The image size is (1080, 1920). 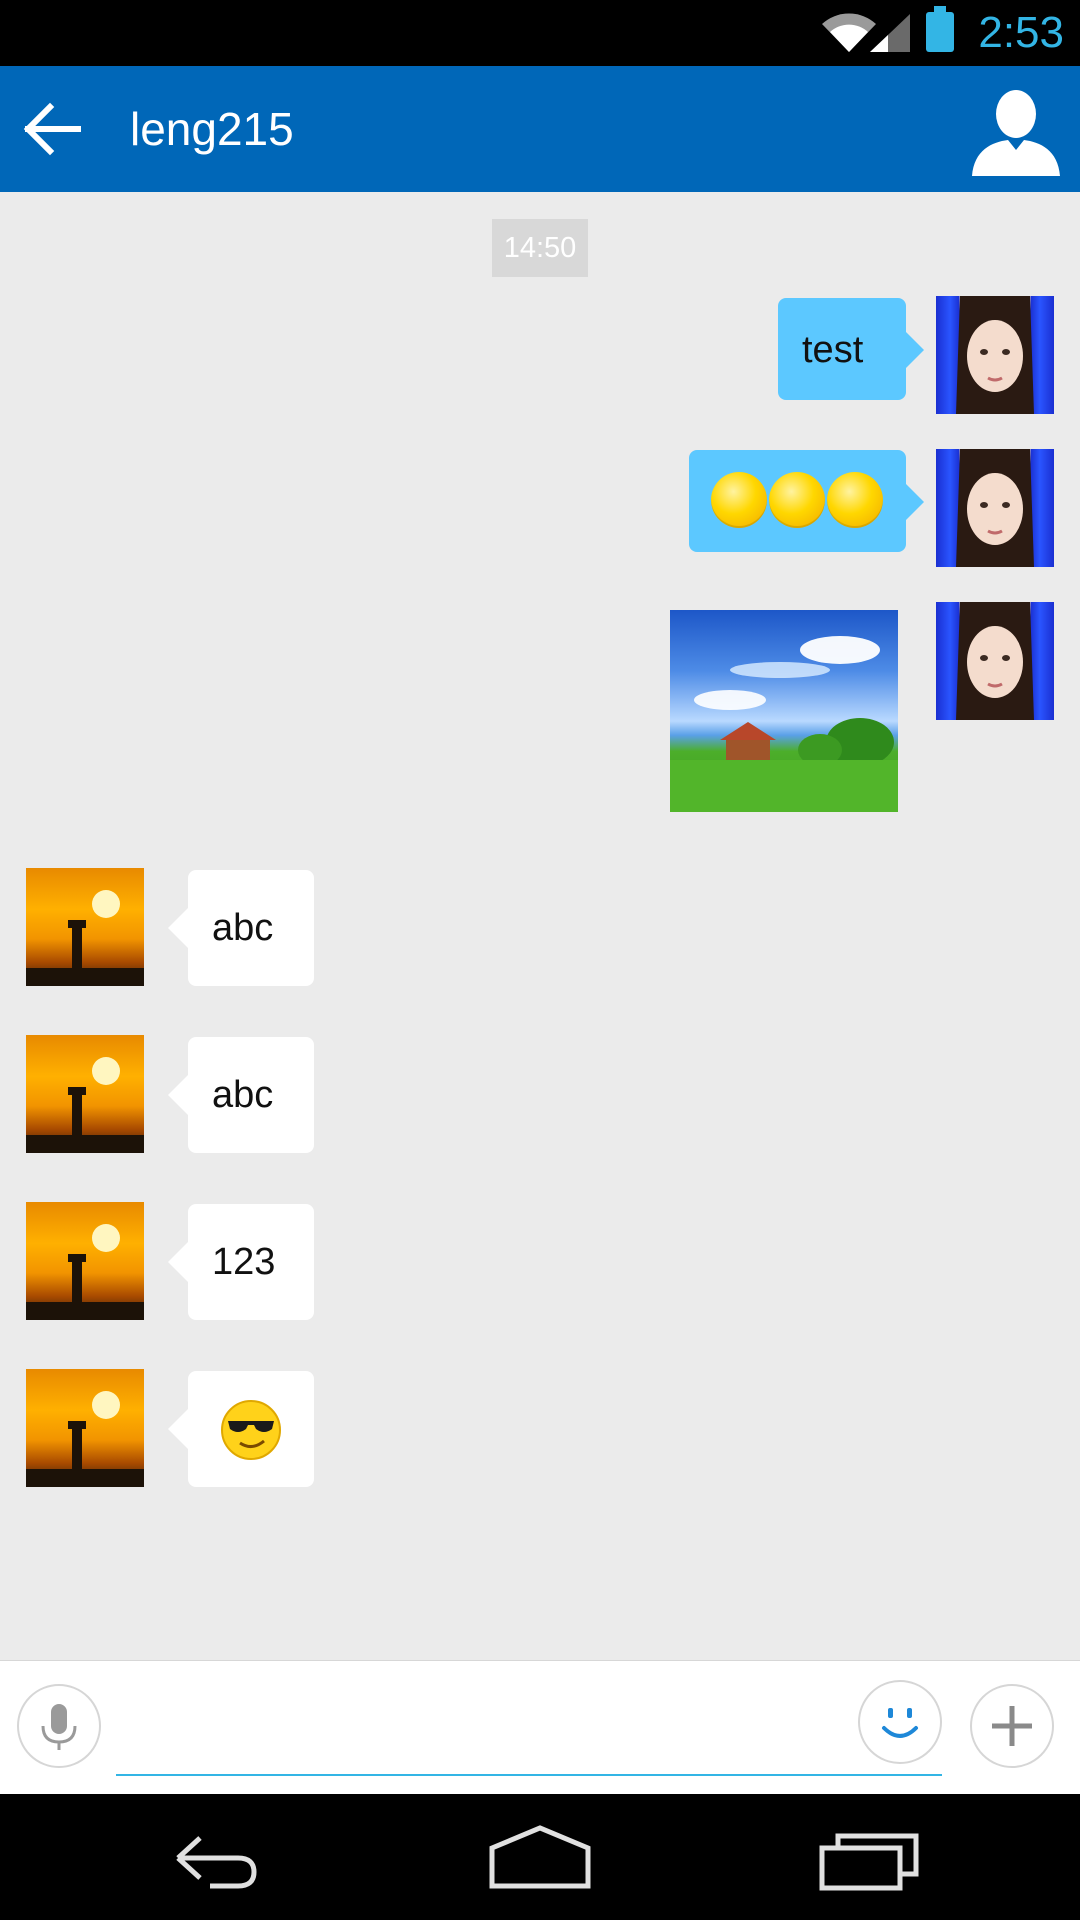 I want to click on arrow-left-icon, so click(x=52, y=129).